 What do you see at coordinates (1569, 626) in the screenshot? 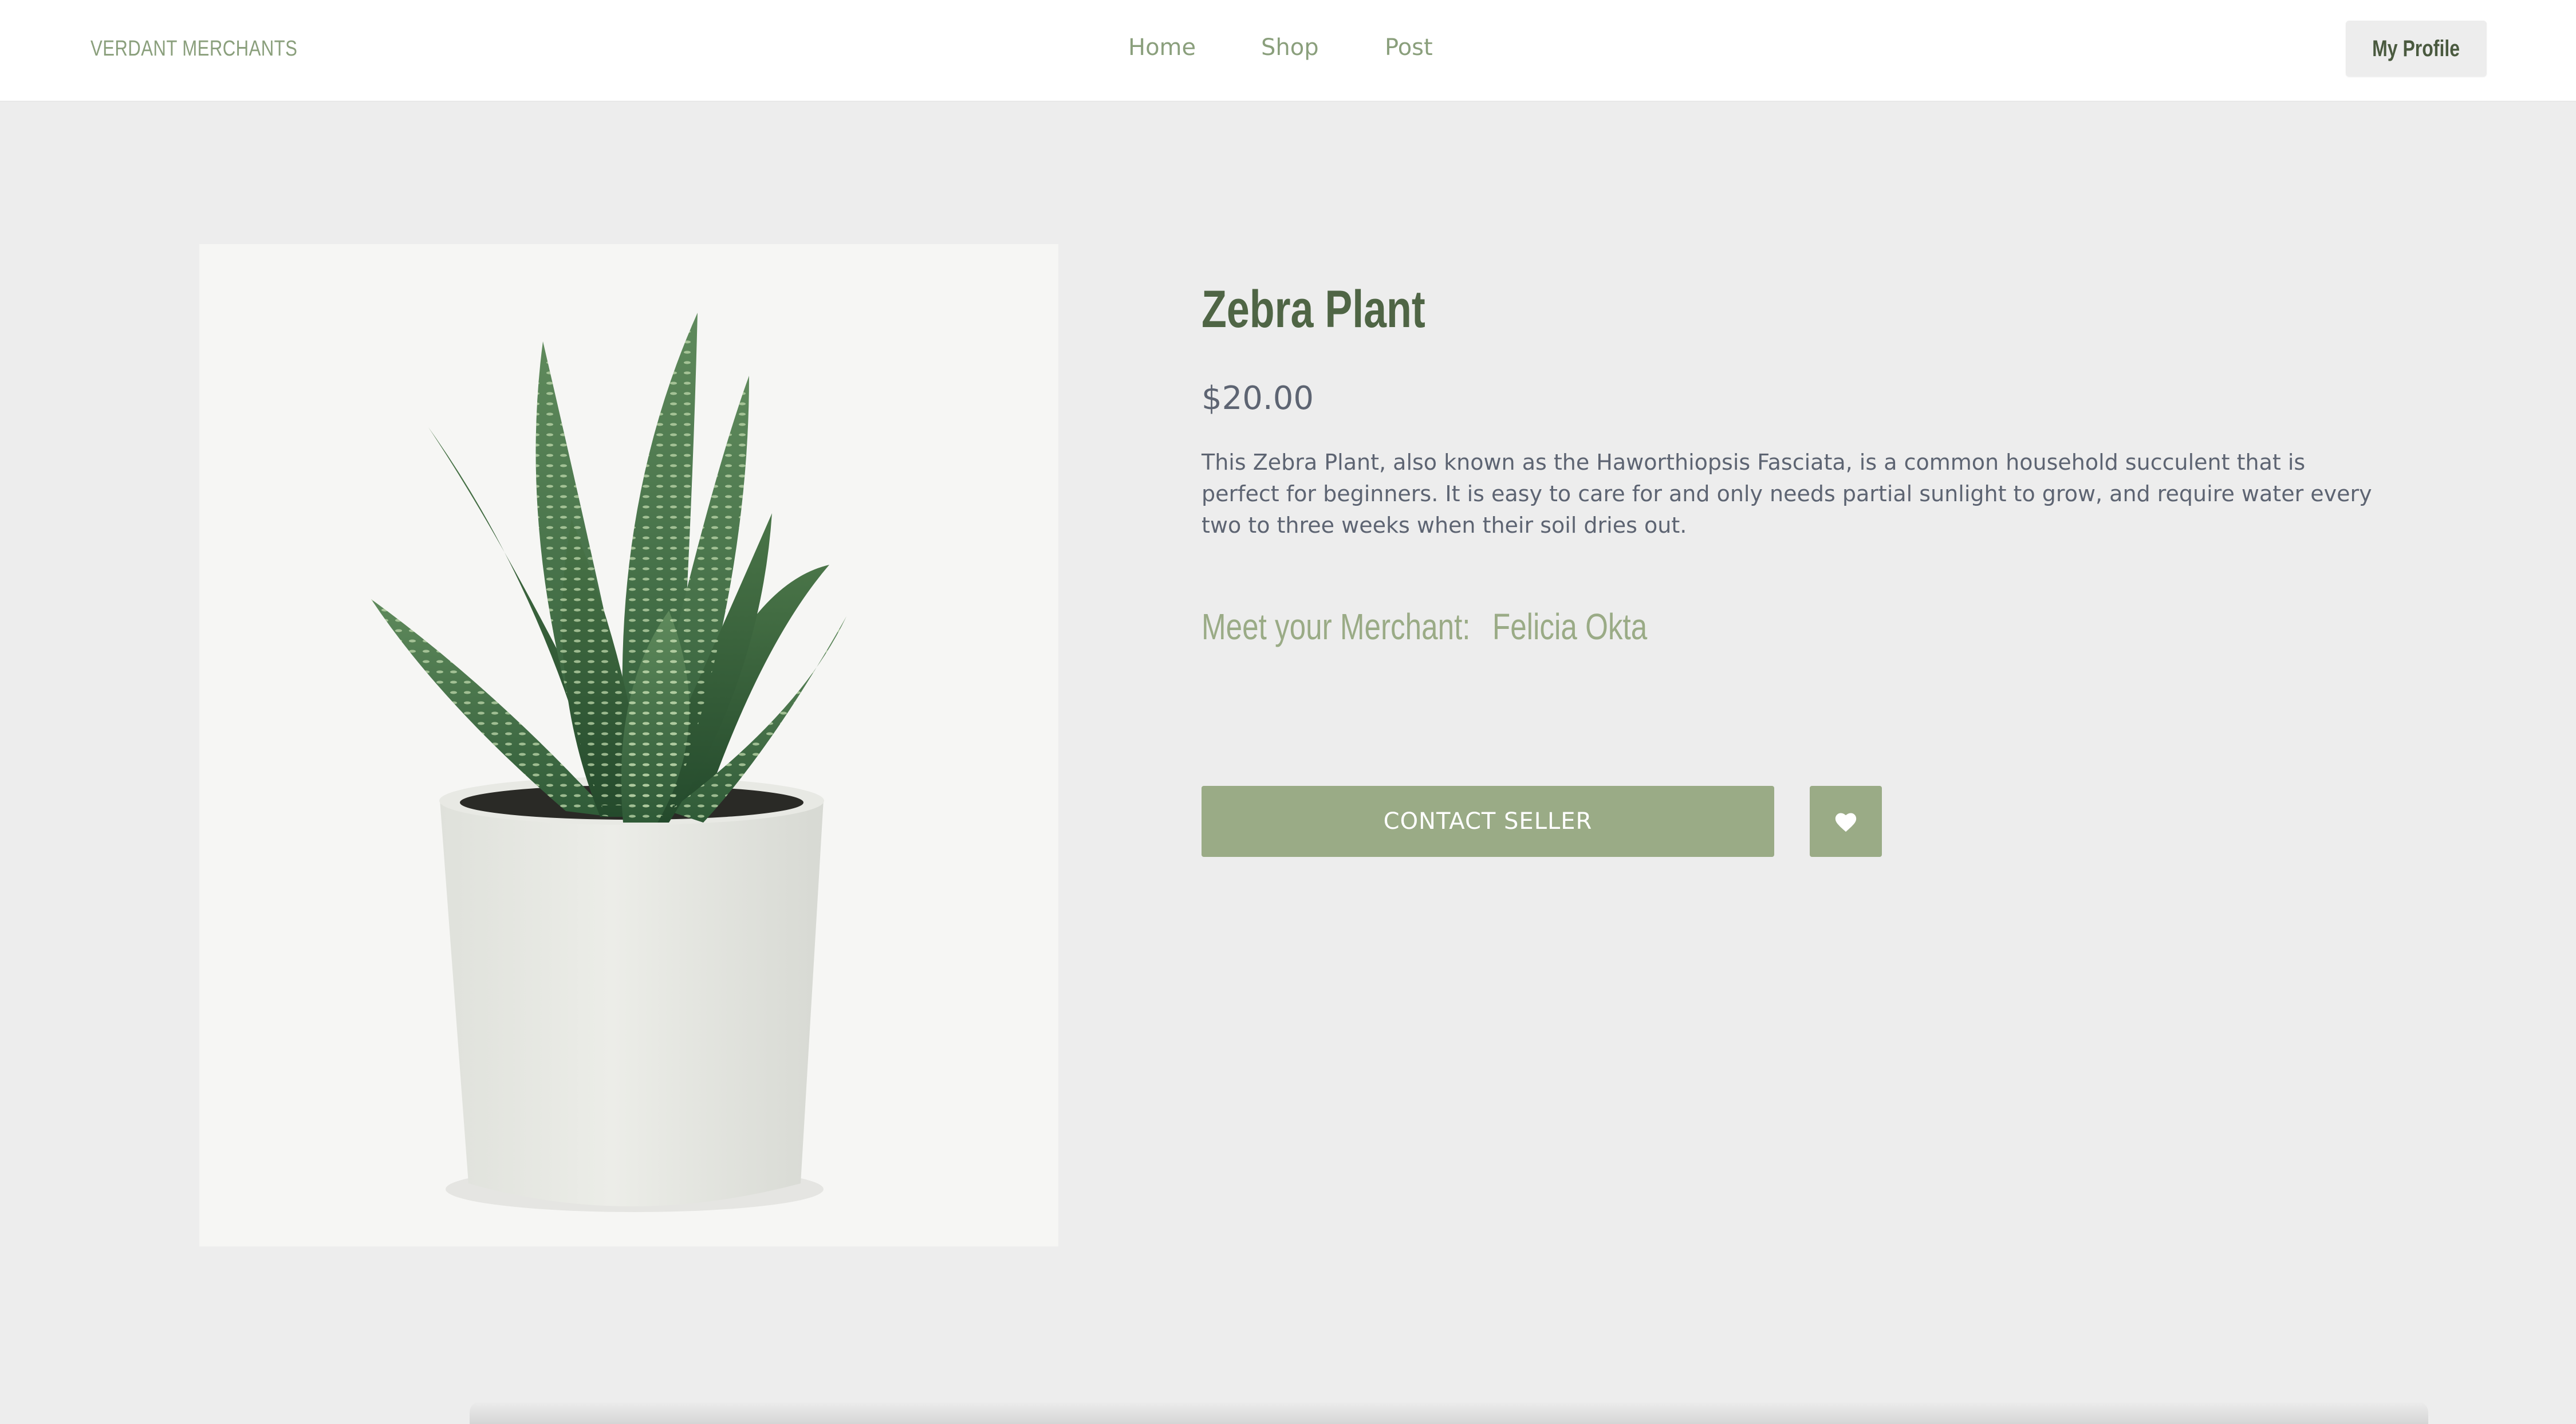
I see `merchant-name-link: Felicia Okta` at bounding box center [1569, 626].